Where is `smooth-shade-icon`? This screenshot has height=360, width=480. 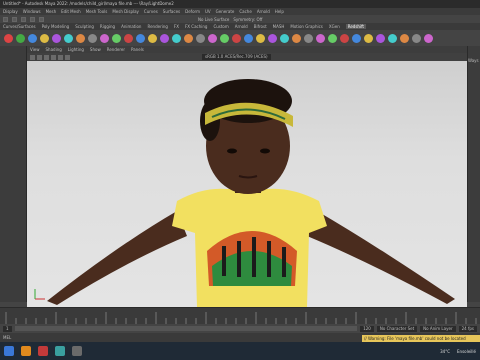 smooth-shade-icon is located at coordinates (53, 57).